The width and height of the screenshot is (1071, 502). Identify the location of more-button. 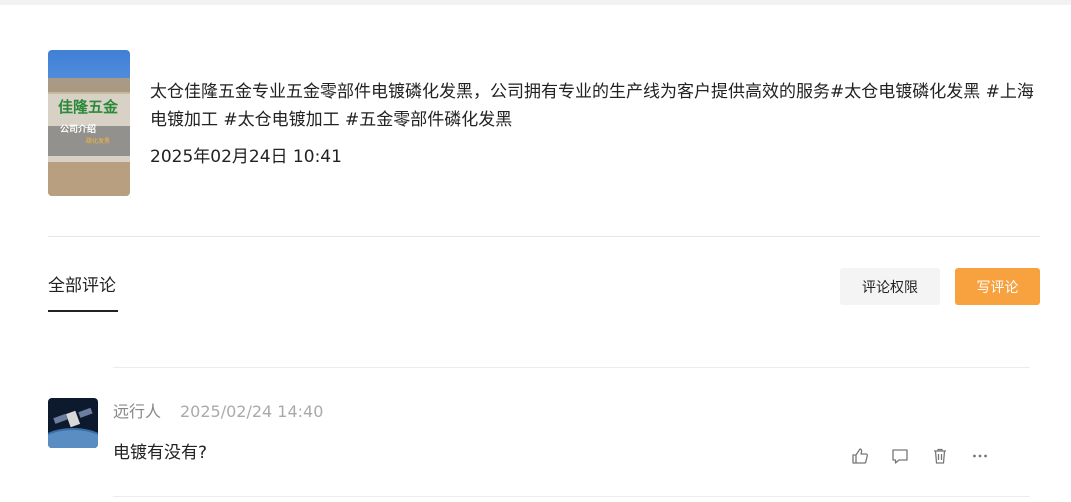
(980, 456).